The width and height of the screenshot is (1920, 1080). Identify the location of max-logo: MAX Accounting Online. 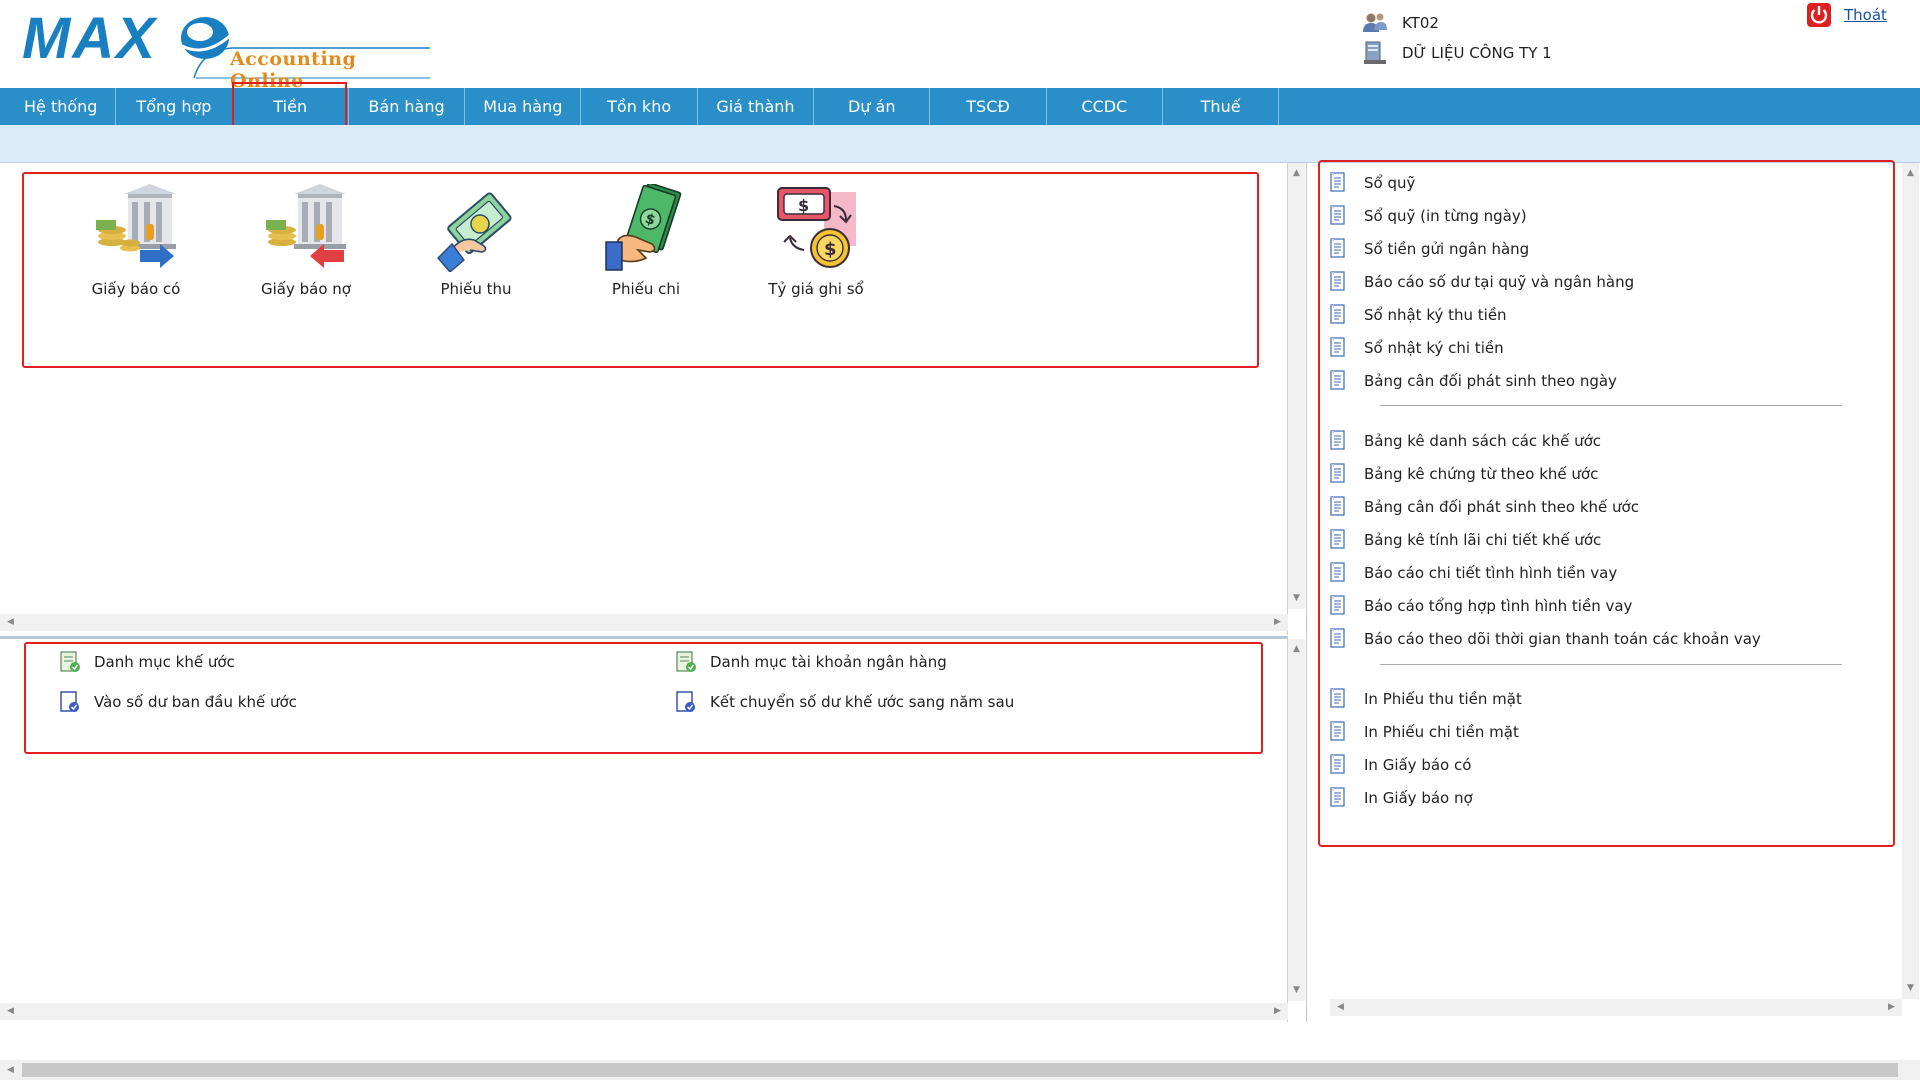
(226, 50).